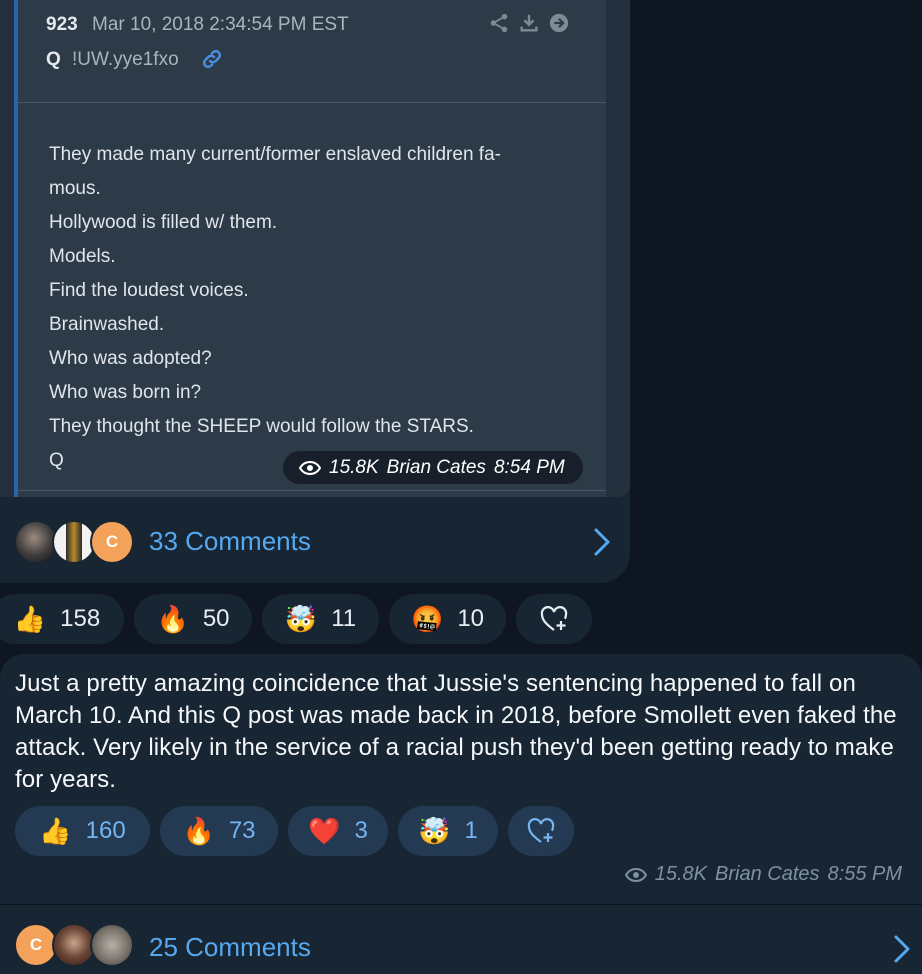 The width and height of the screenshot is (922, 974). I want to click on reaction-thumbs-up: 👍 158, so click(62, 619).